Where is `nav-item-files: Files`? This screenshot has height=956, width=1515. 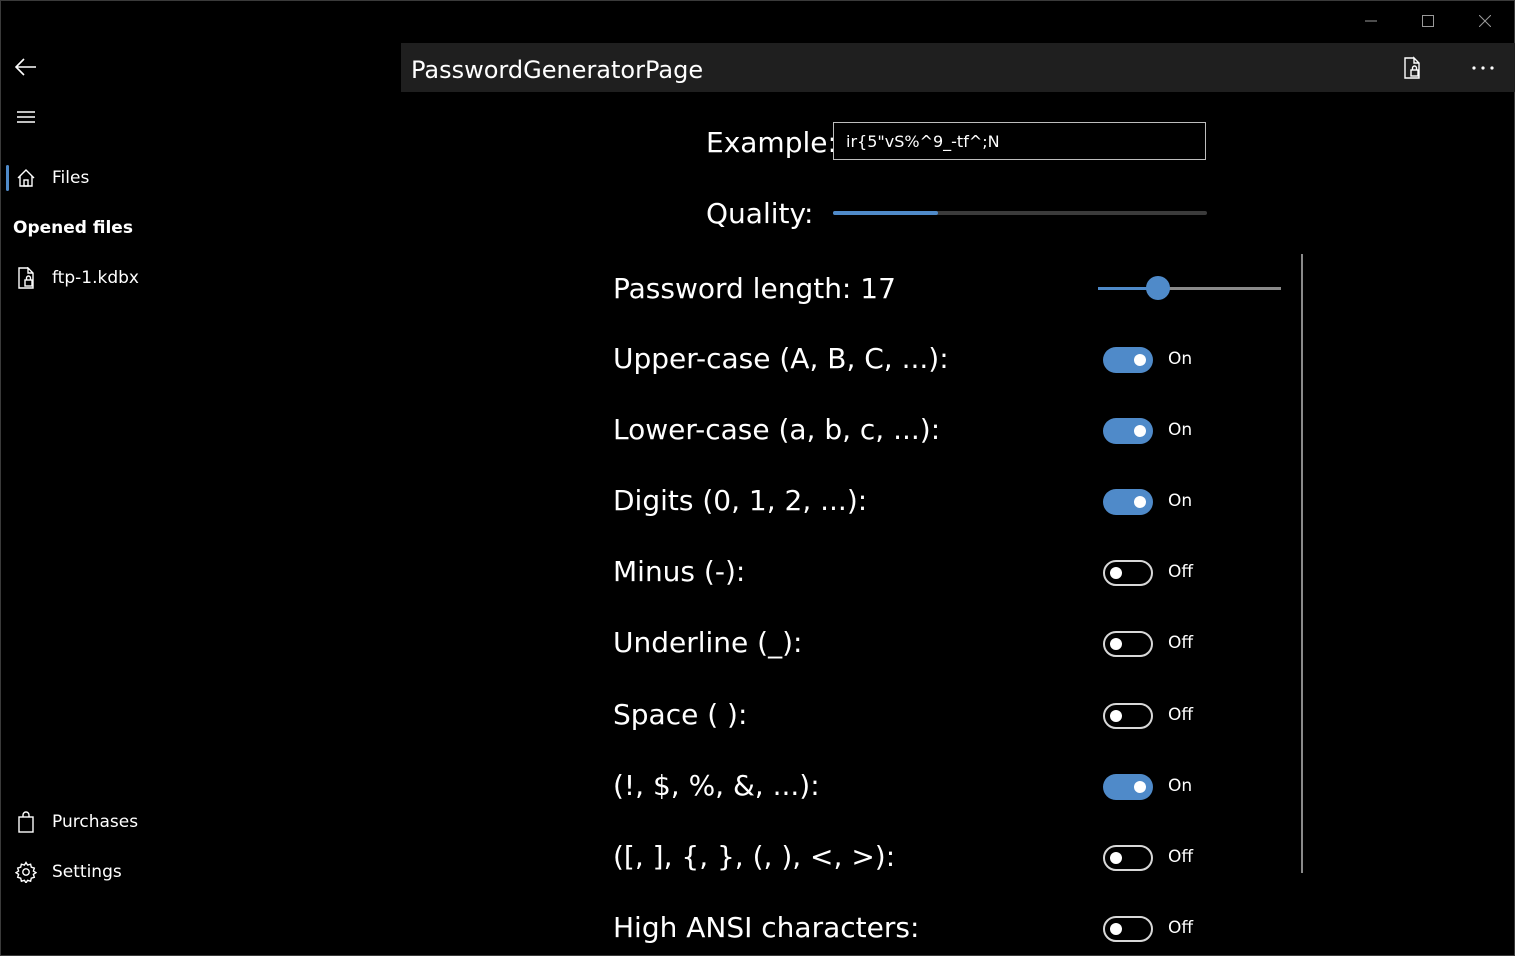
nav-item-files: Files is located at coordinates (200, 178).